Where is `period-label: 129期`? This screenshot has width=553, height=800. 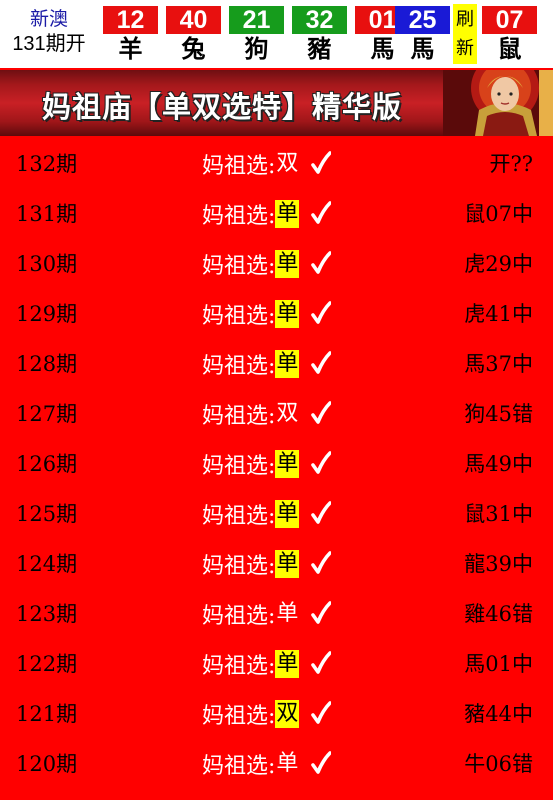 period-label: 129期 is located at coordinates (47, 314).